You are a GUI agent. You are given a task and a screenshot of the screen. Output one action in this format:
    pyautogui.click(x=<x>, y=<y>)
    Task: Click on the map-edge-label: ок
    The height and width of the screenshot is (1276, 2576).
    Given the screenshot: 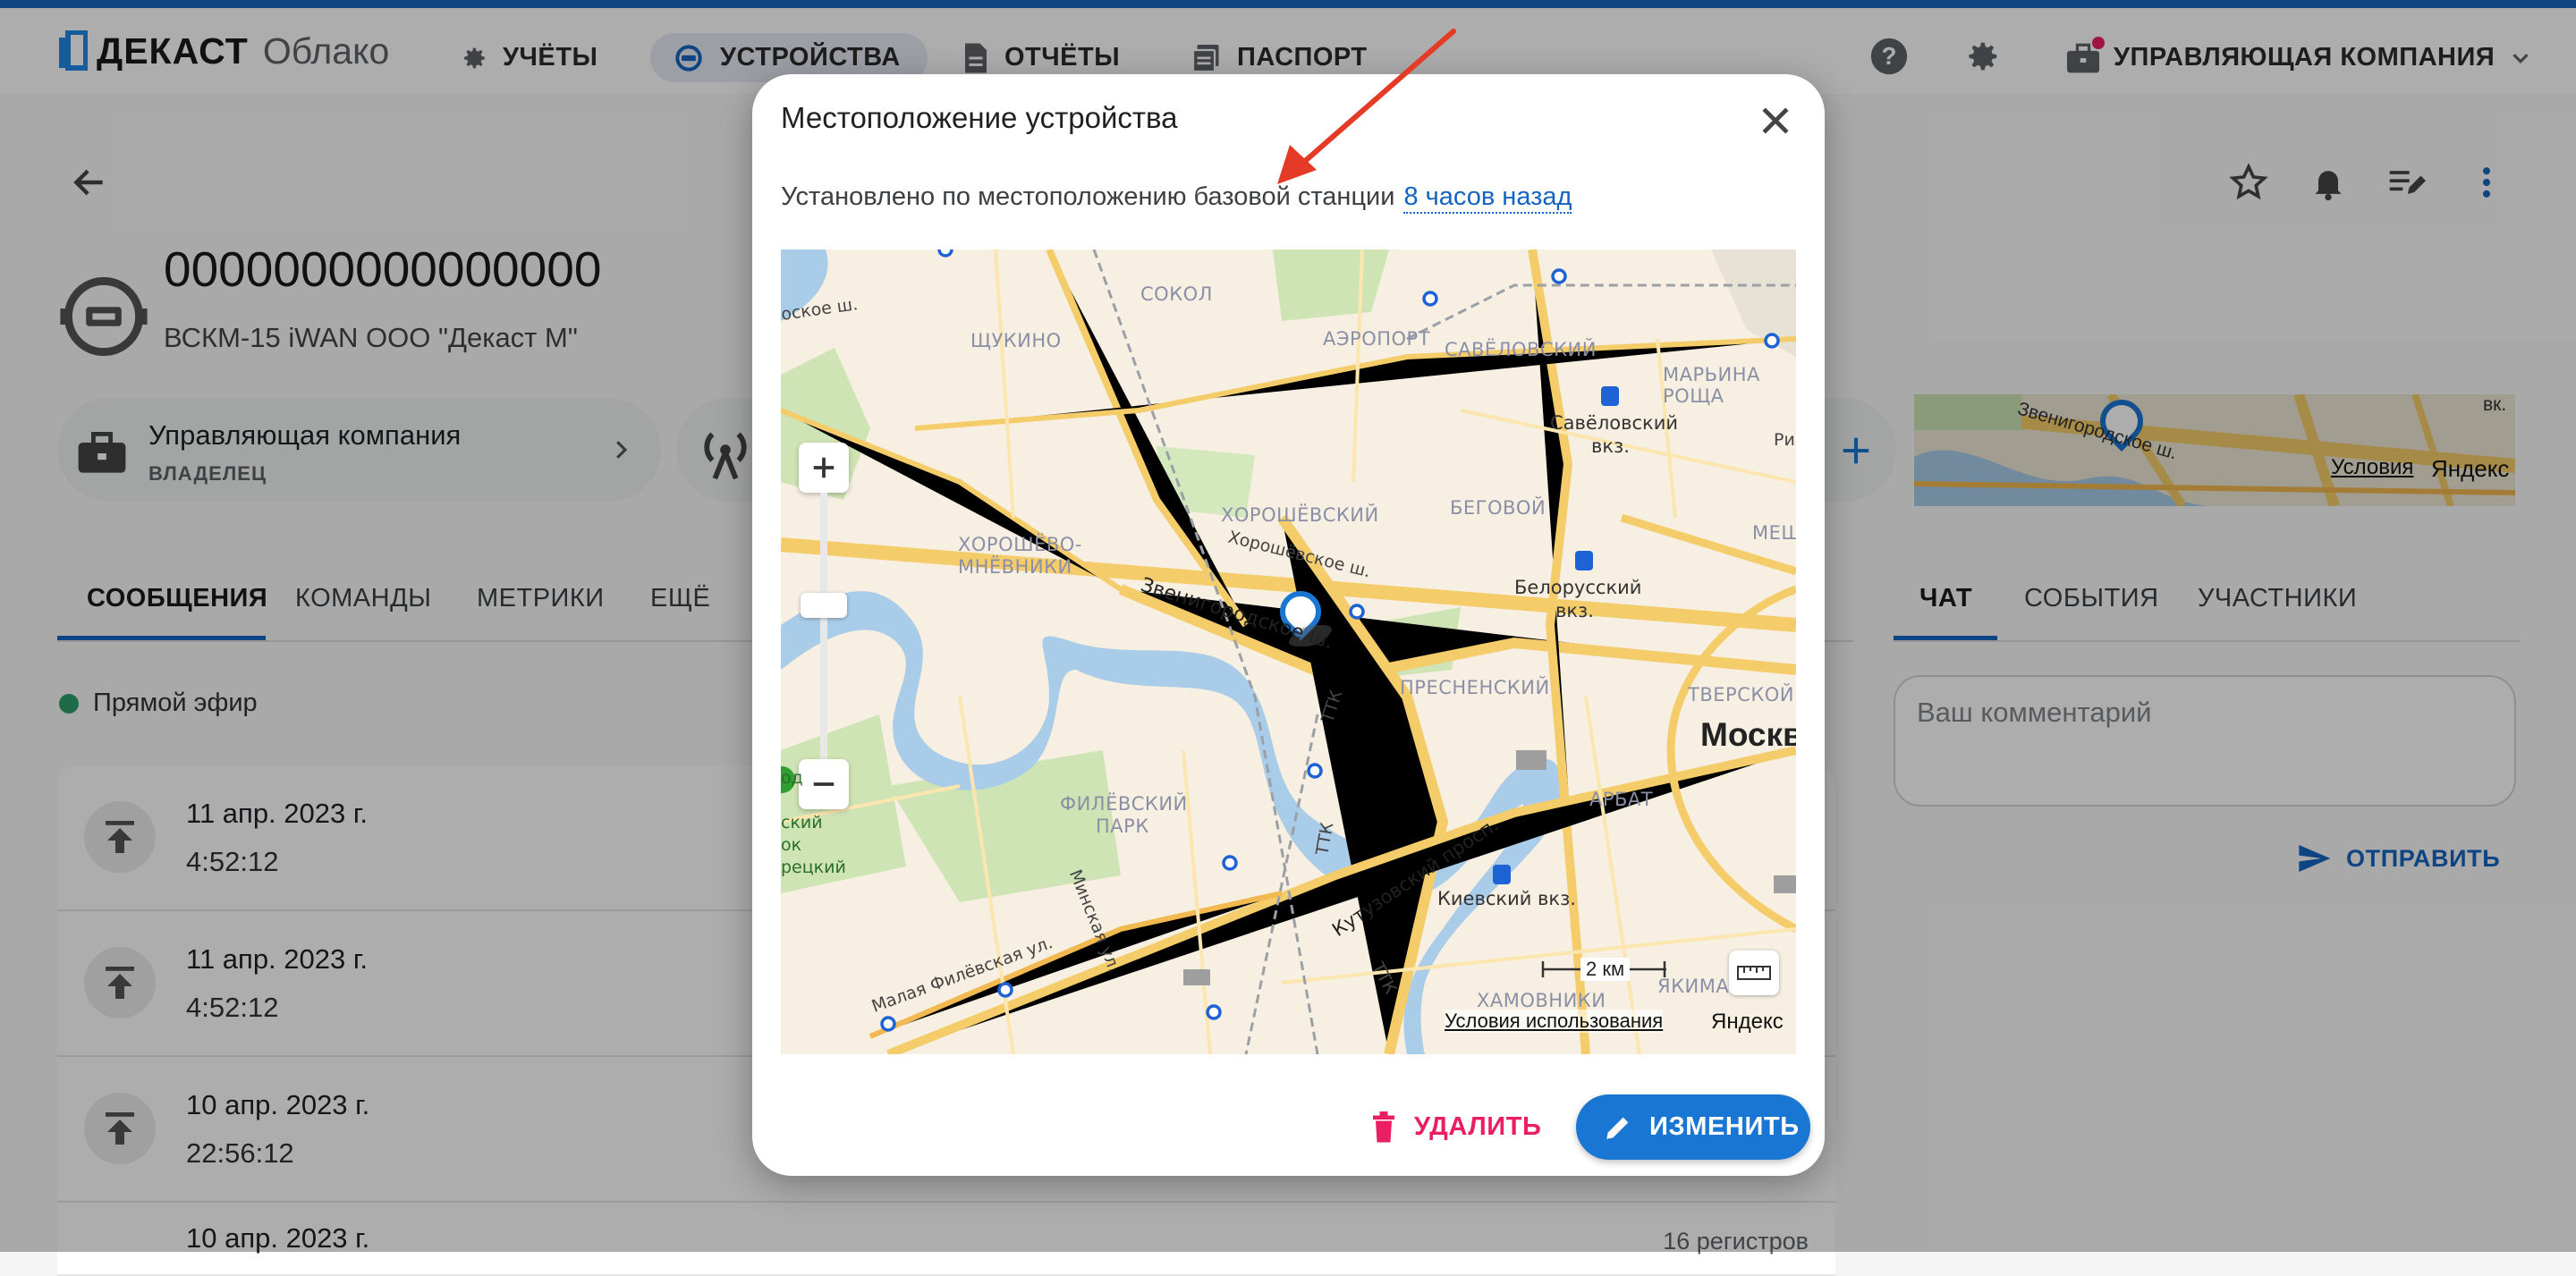 What is the action you would take?
    pyautogui.click(x=791, y=845)
    